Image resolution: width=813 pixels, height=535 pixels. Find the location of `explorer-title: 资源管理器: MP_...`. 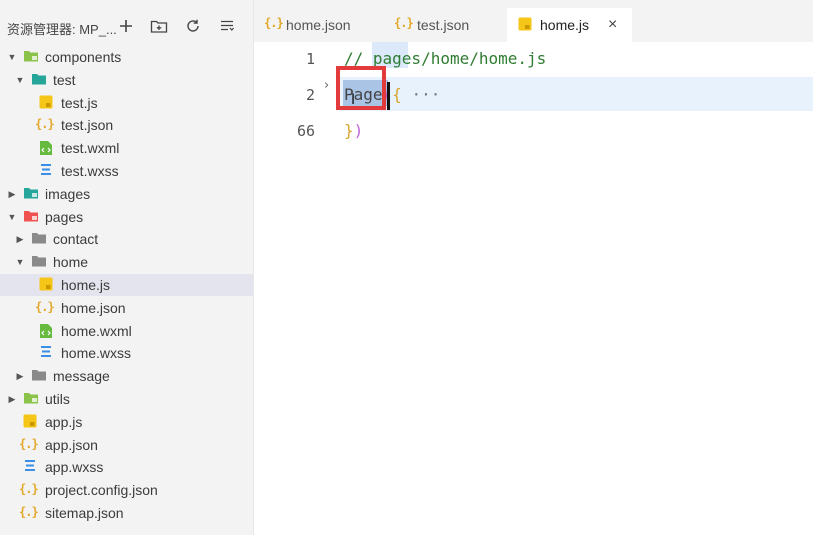

explorer-title: 资源管理器: MP_... is located at coordinates (62, 29).